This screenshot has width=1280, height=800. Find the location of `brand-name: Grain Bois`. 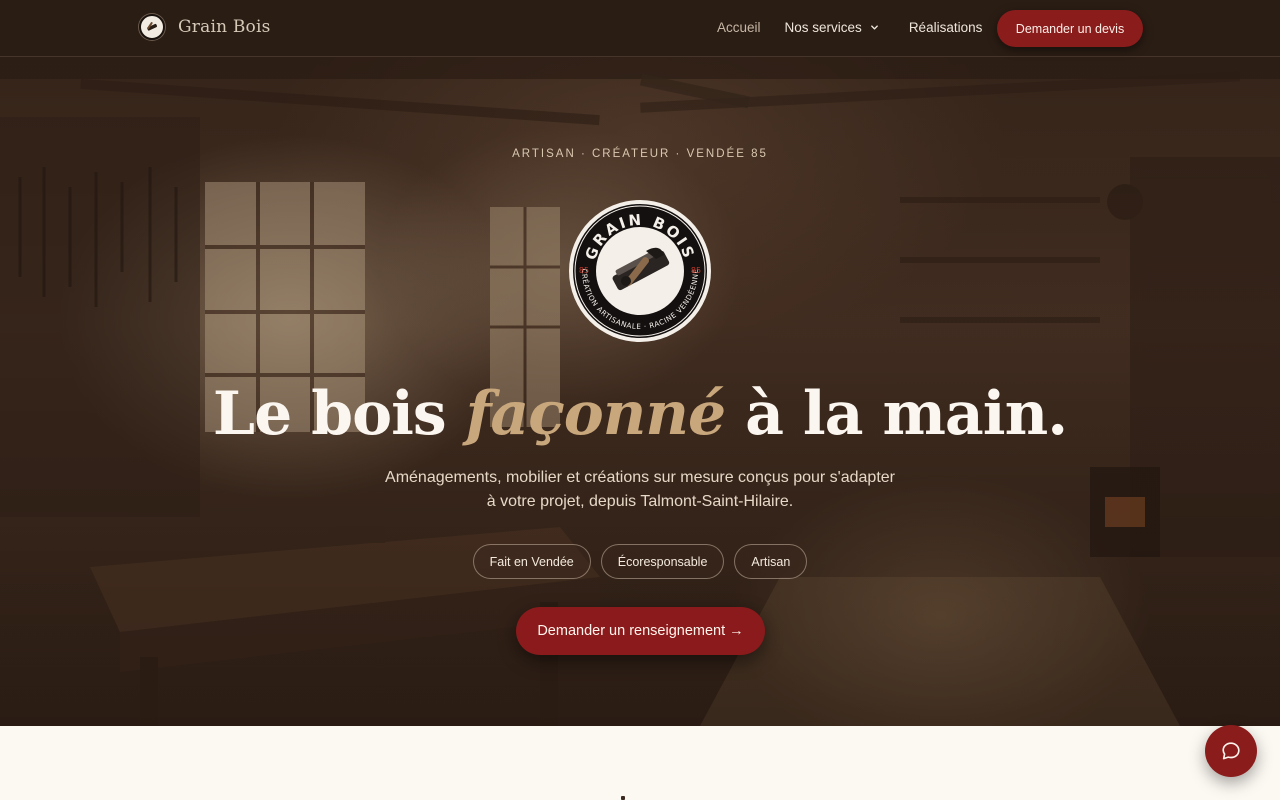

brand-name: Grain Bois is located at coordinates (224, 27).